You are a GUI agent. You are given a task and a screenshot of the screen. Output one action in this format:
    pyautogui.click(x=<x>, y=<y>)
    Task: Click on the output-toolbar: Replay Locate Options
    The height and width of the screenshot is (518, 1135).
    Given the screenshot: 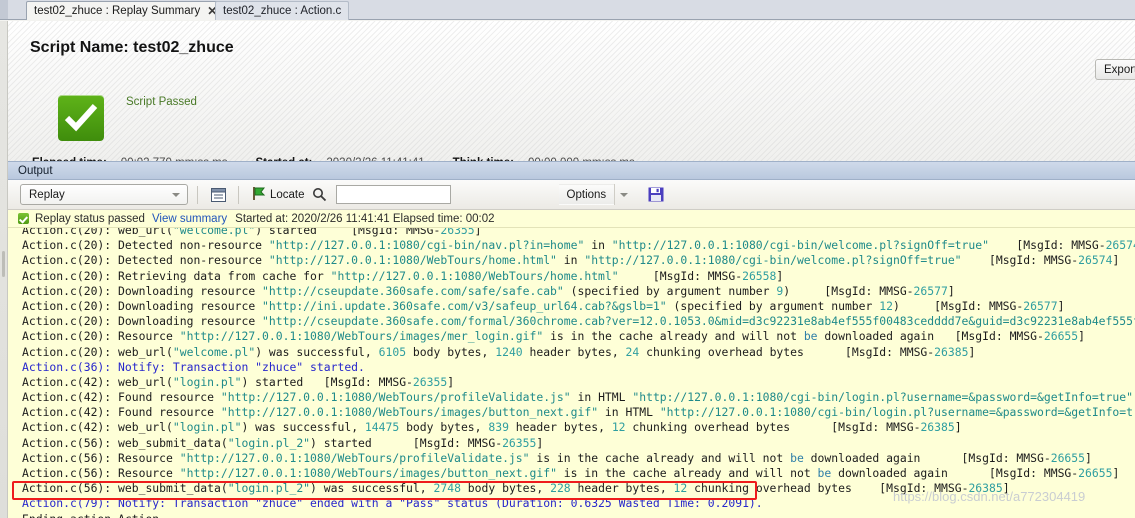 What is the action you would take?
    pyautogui.click(x=571, y=195)
    